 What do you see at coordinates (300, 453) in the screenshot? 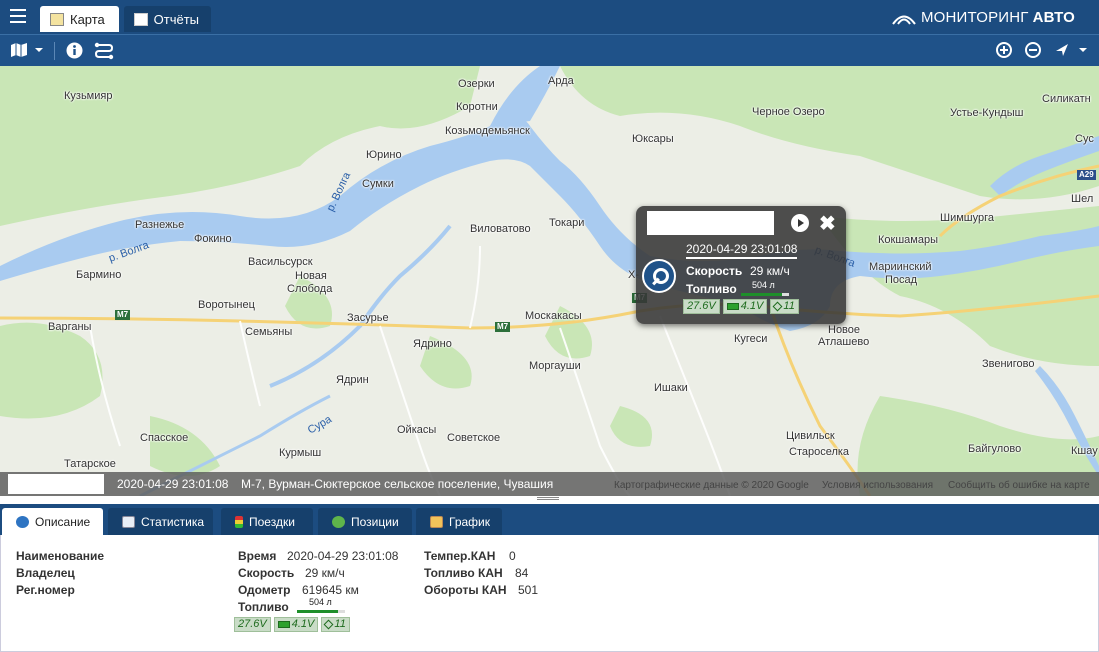
I see `place-label: Курмыш` at bounding box center [300, 453].